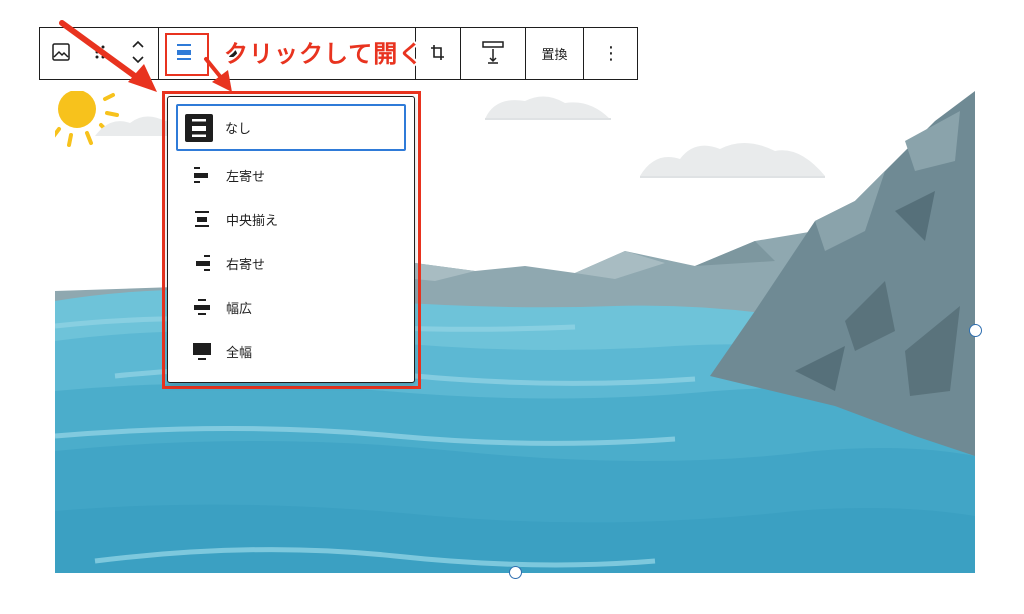 The width and height of the screenshot is (1024, 614). What do you see at coordinates (291, 263) in the screenshot?
I see `menu-item-align-right: 右寄せ` at bounding box center [291, 263].